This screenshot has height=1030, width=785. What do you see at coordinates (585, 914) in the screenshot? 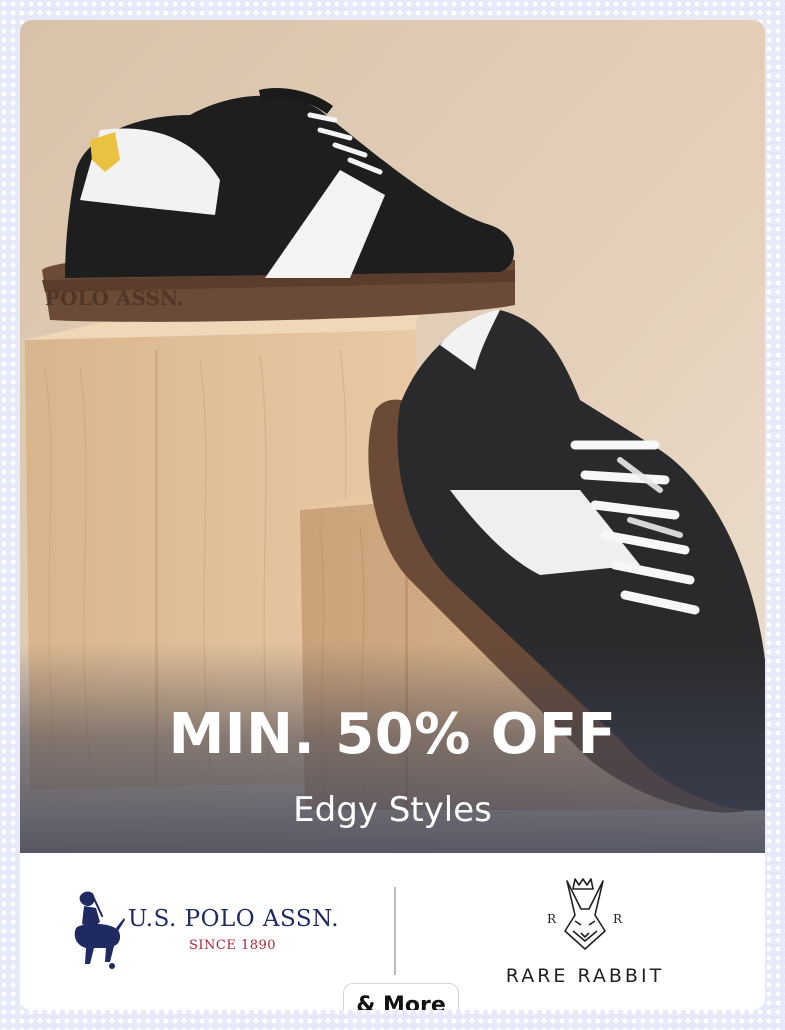
I see `rabbit-head-icon: R R` at bounding box center [585, 914].